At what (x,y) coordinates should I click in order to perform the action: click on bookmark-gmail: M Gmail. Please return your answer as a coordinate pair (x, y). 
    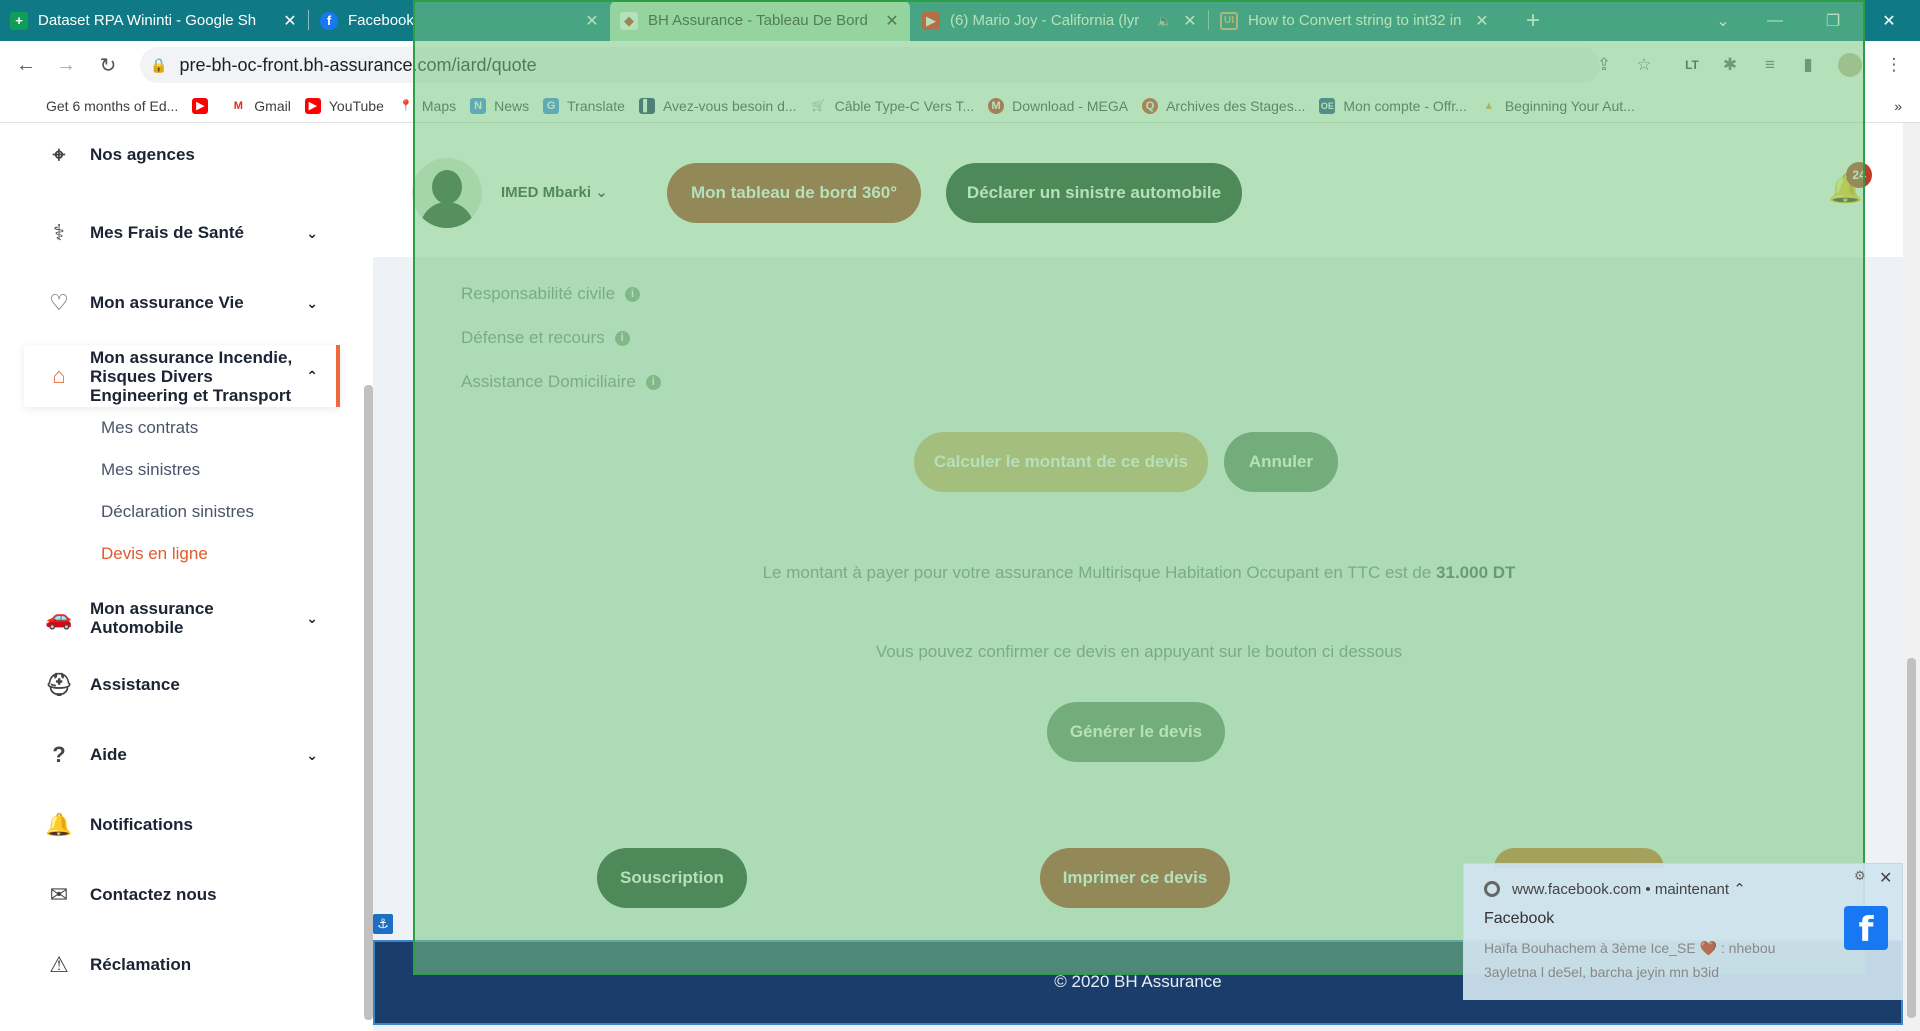
    Looking at the image, I should click on (260, 105).